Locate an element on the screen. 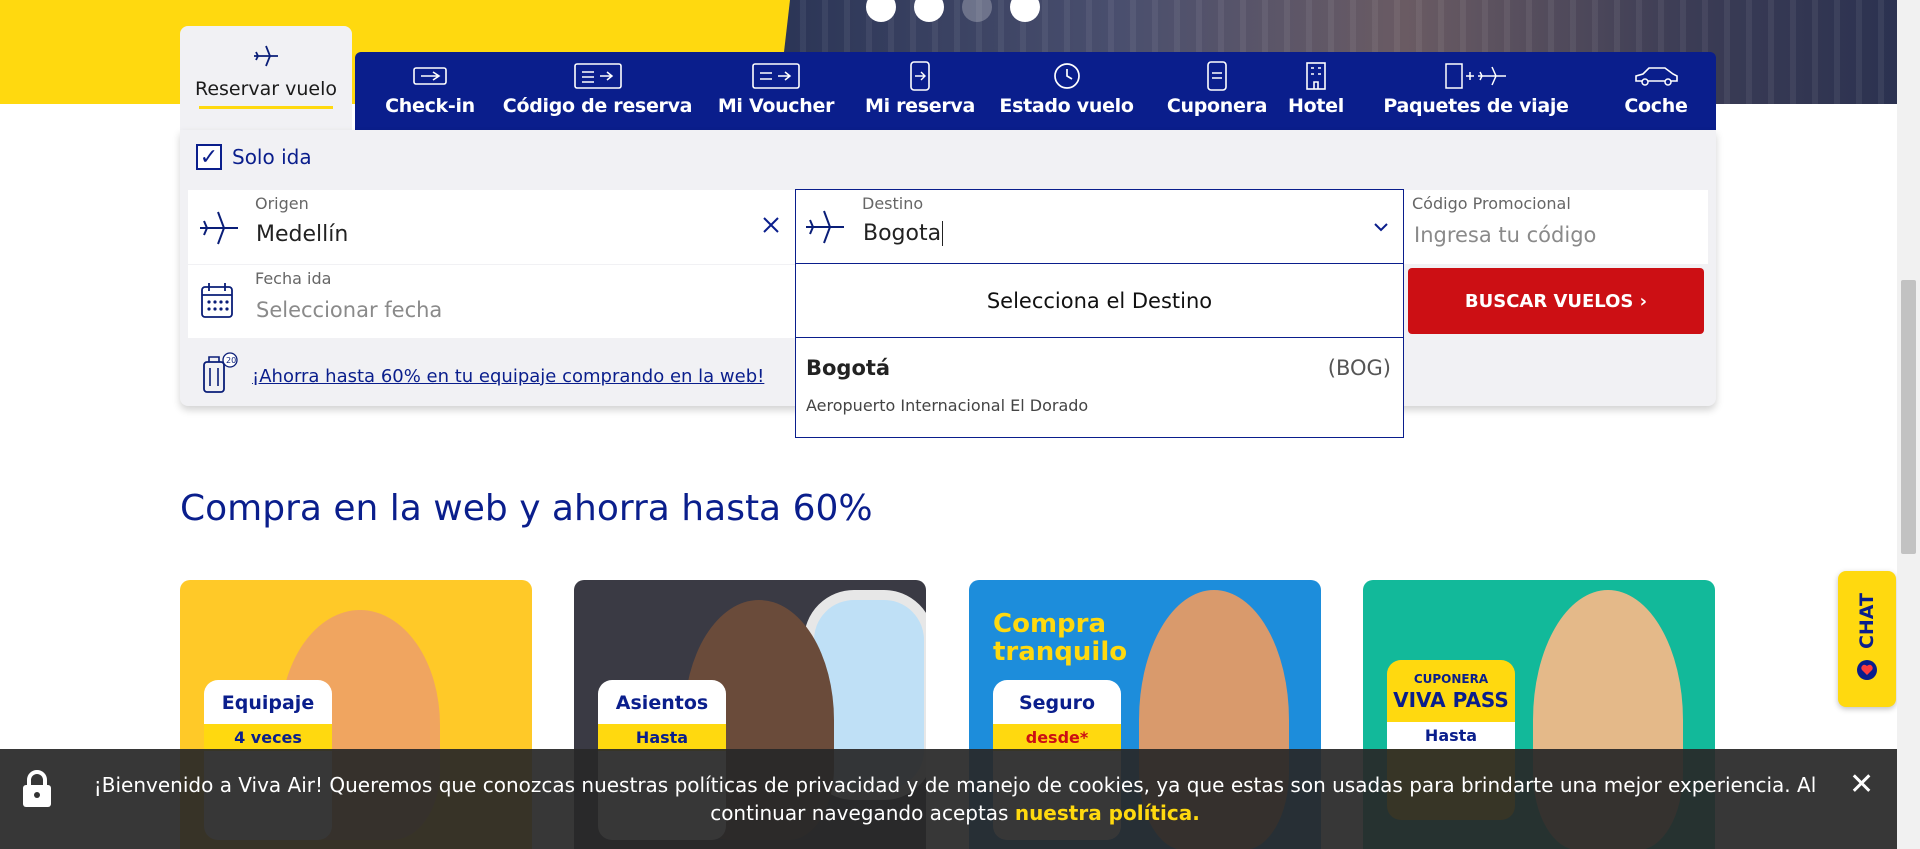 This screenshot has width=1920, height=849. tab-coche: Coche is located at coordinates (1656, 91).